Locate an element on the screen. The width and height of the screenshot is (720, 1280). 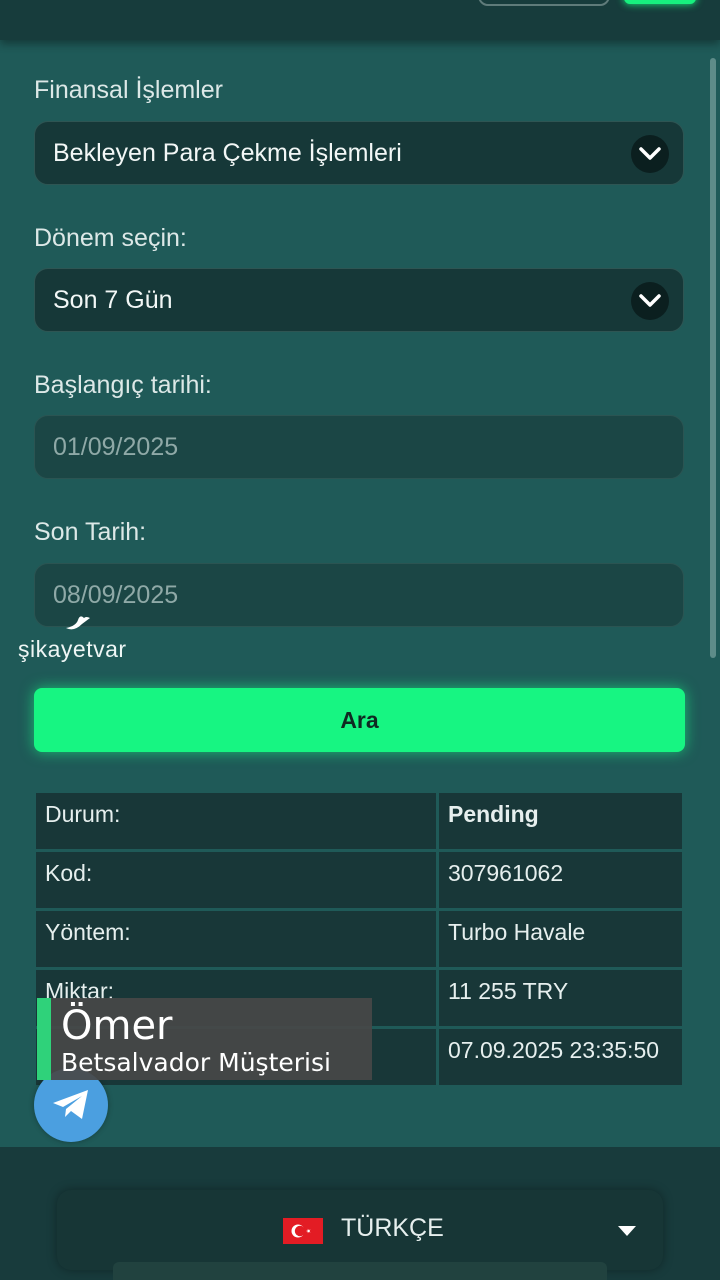
table-row: Yöntem: Turbo Havale is located at coordinates (359, 940).